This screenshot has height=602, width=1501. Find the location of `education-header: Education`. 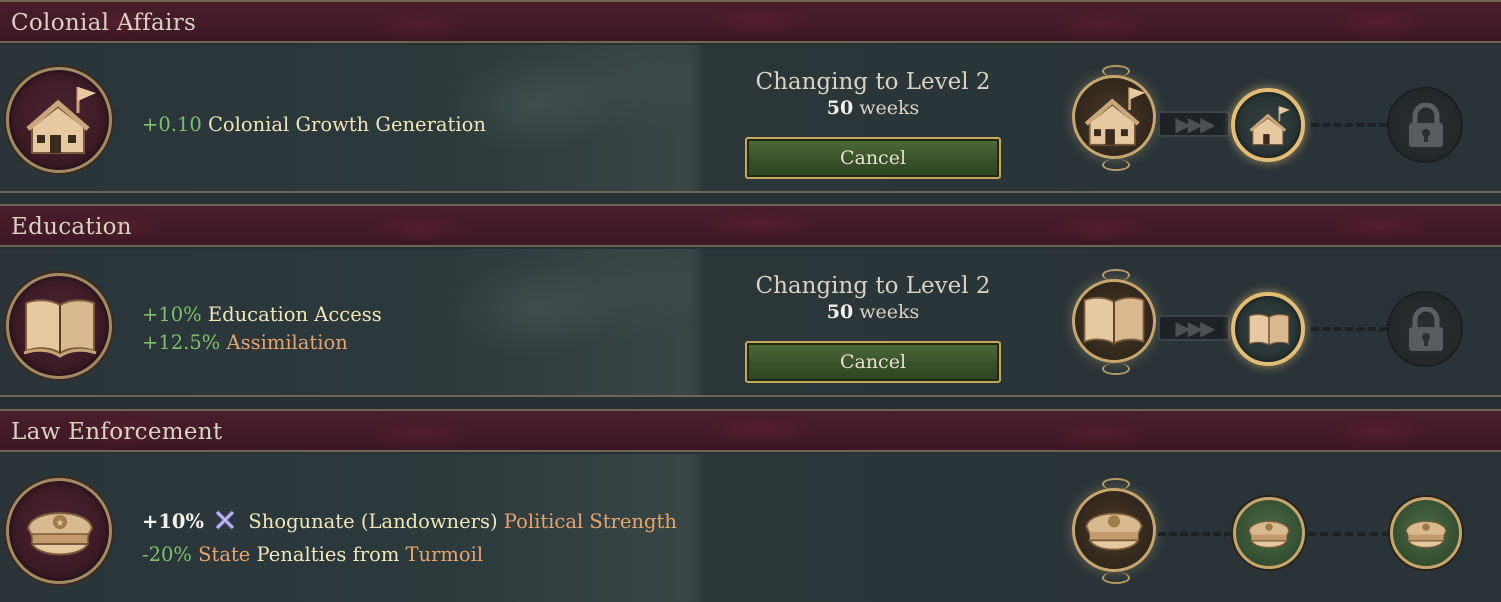

education-header: Education is located at coordinates (750, 225).